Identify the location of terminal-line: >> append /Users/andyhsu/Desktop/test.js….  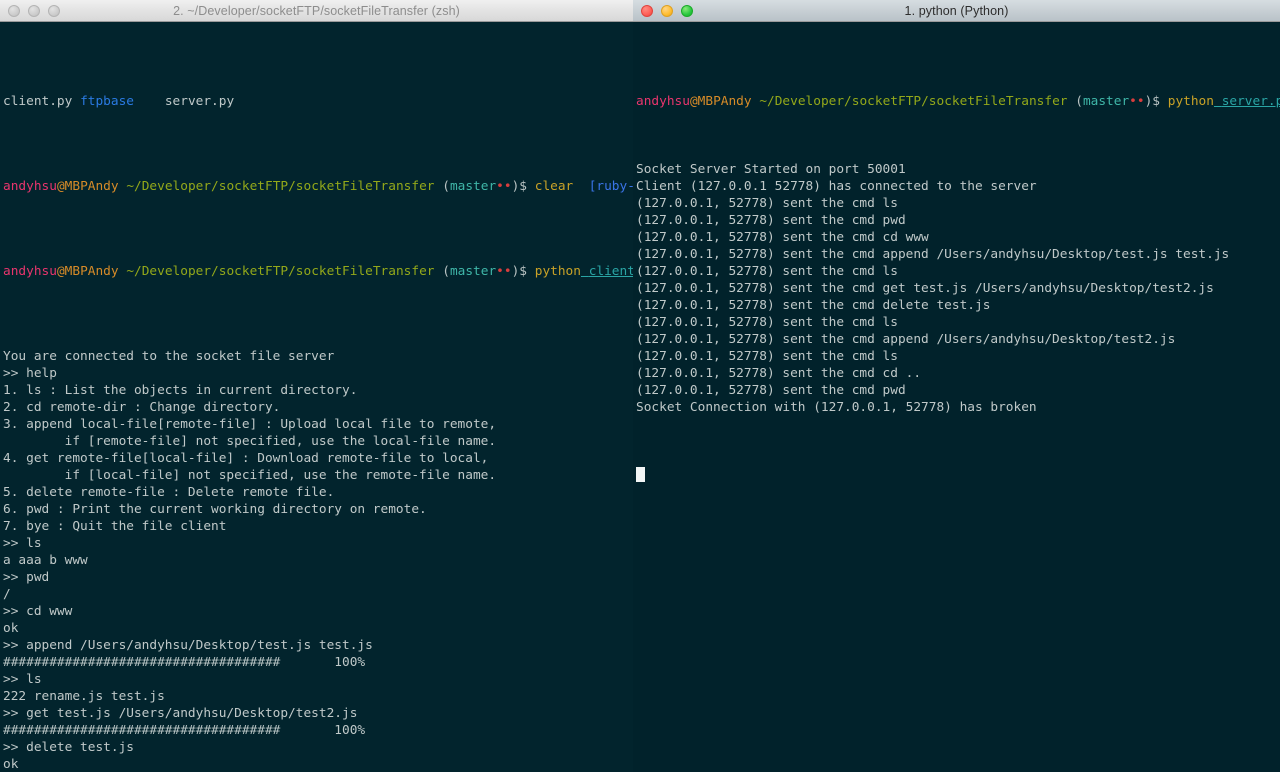
(188, 645).